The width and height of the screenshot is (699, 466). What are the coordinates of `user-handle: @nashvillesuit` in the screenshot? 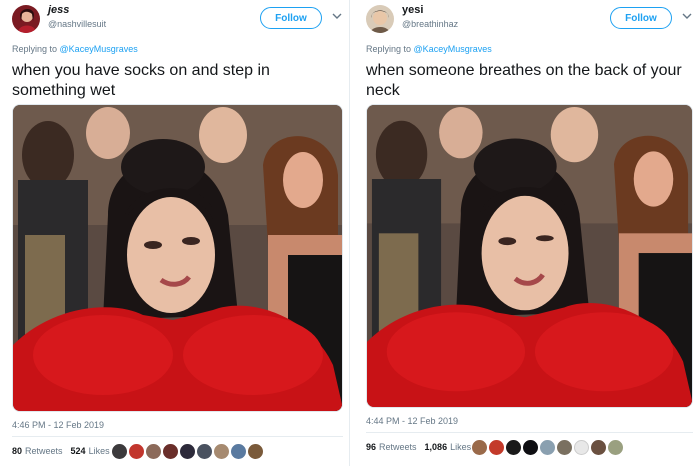 It's located at (77, 24).